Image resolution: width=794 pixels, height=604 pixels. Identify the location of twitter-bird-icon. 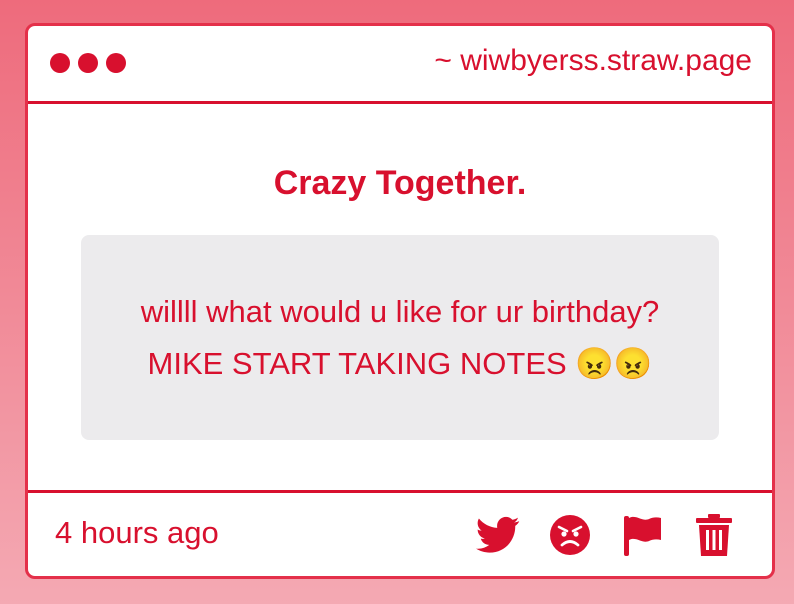
(498, 534).